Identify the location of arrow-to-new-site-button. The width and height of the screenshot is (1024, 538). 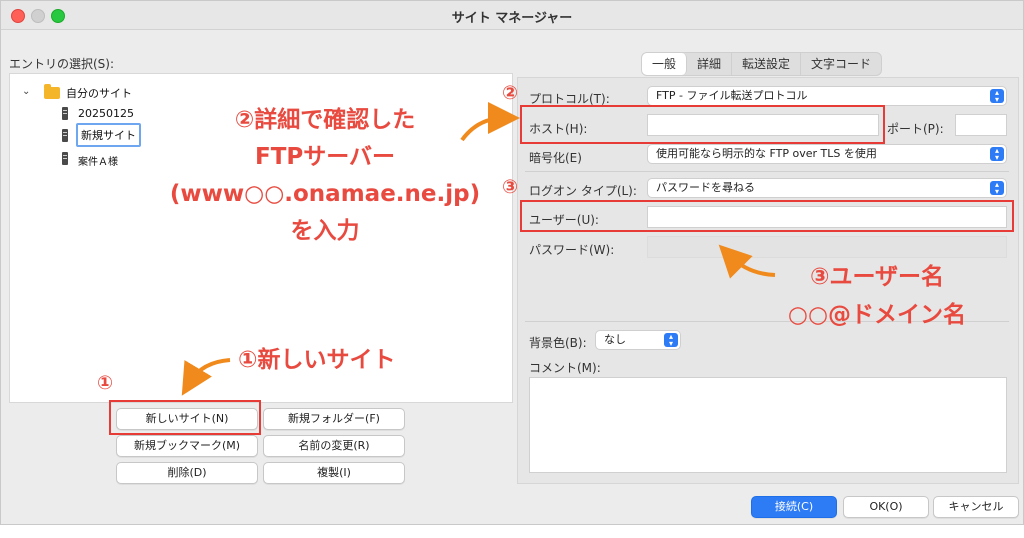
(206, 377).